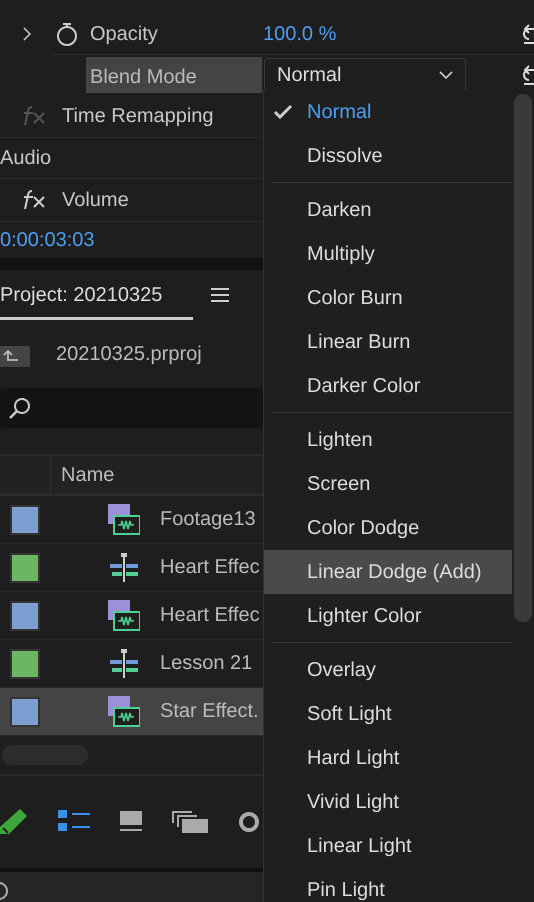 The image size is (534, 902). I want to click on menu-item: Lighter Color, so click(388, 616).